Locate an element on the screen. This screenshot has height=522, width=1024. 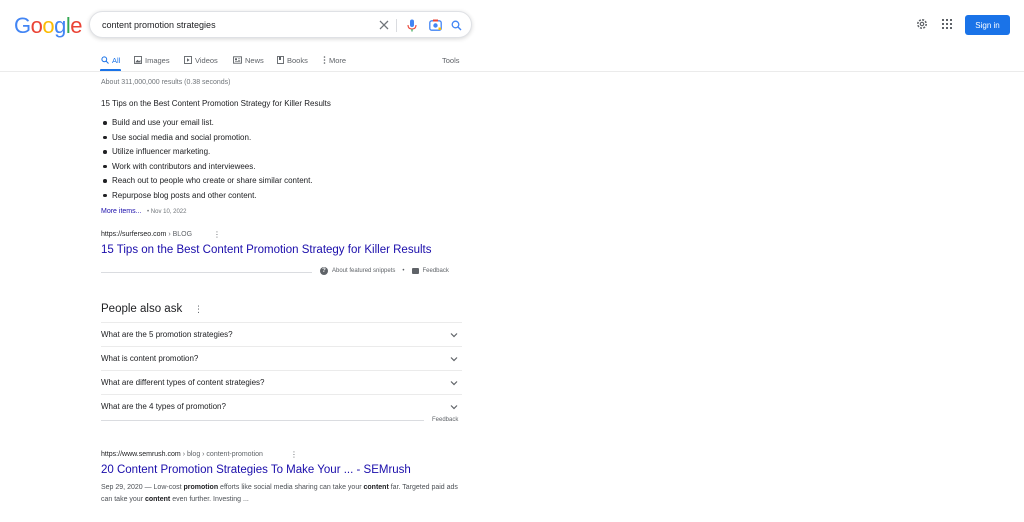
result-stats: About 311,000,000 results (0.38 seconds) is located at coordinates (166, 82).